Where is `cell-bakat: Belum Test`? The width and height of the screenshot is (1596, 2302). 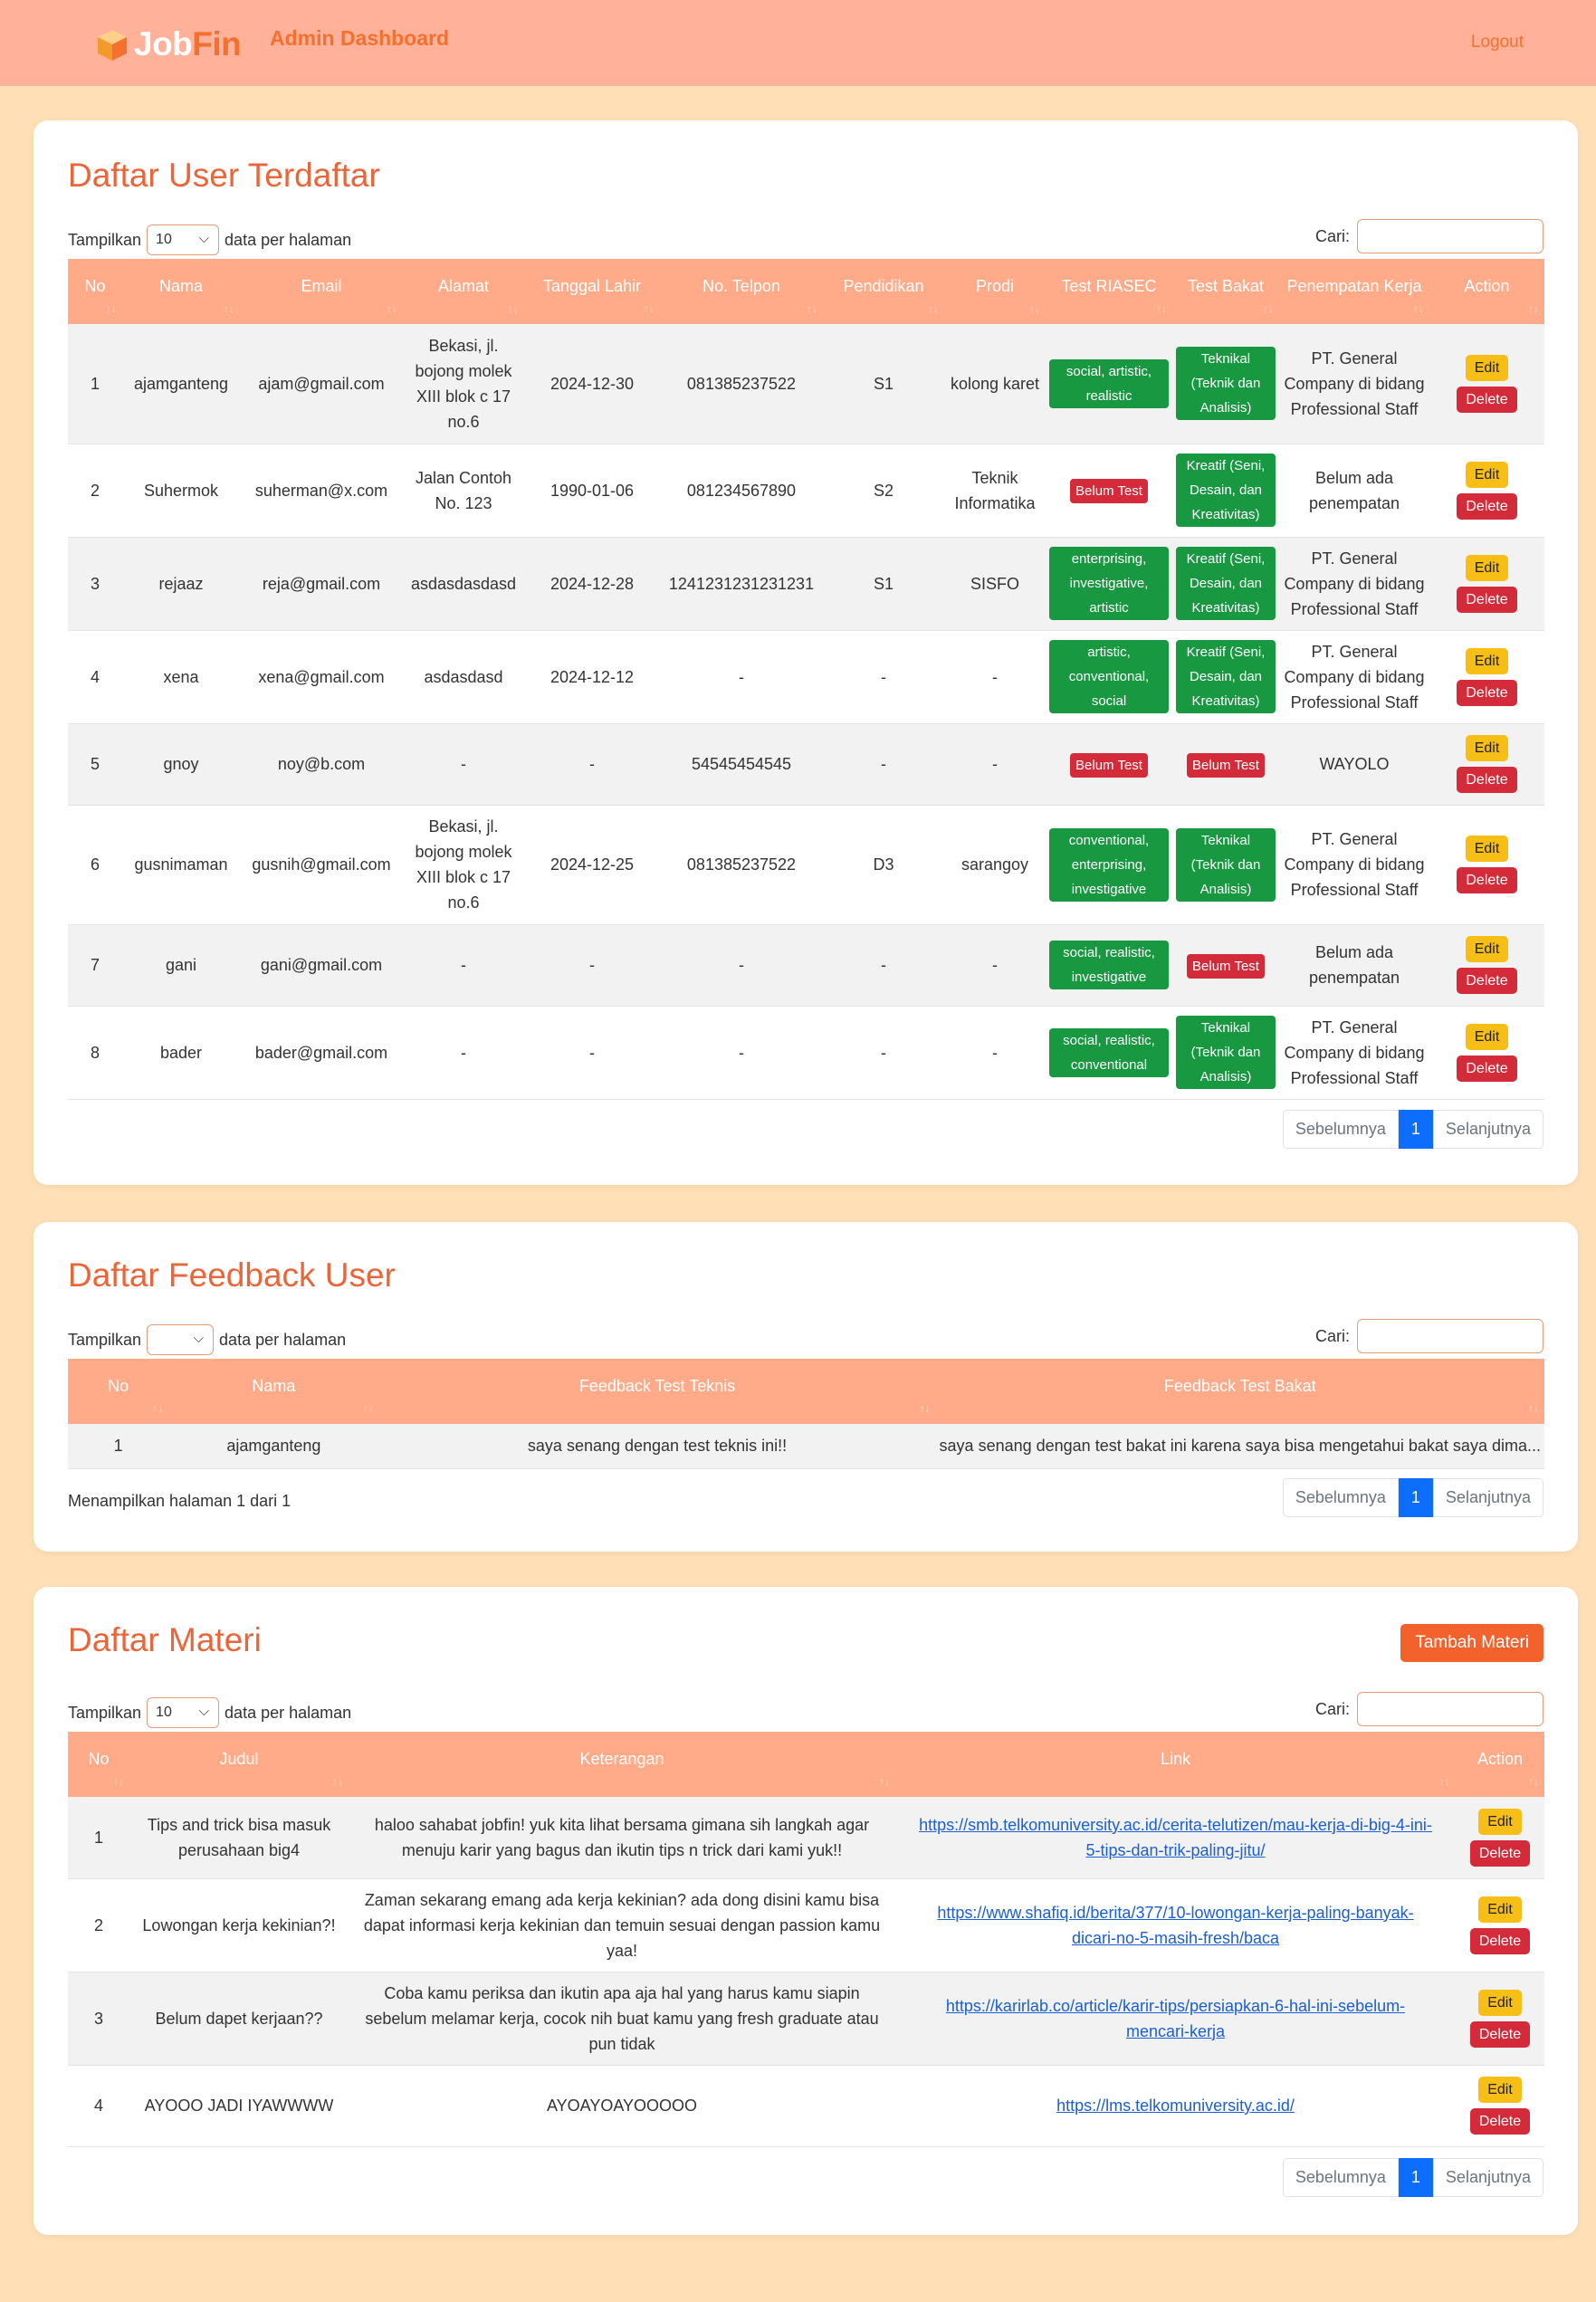 cell-bakat: Belum Test is located at coordinates (1225, 764).